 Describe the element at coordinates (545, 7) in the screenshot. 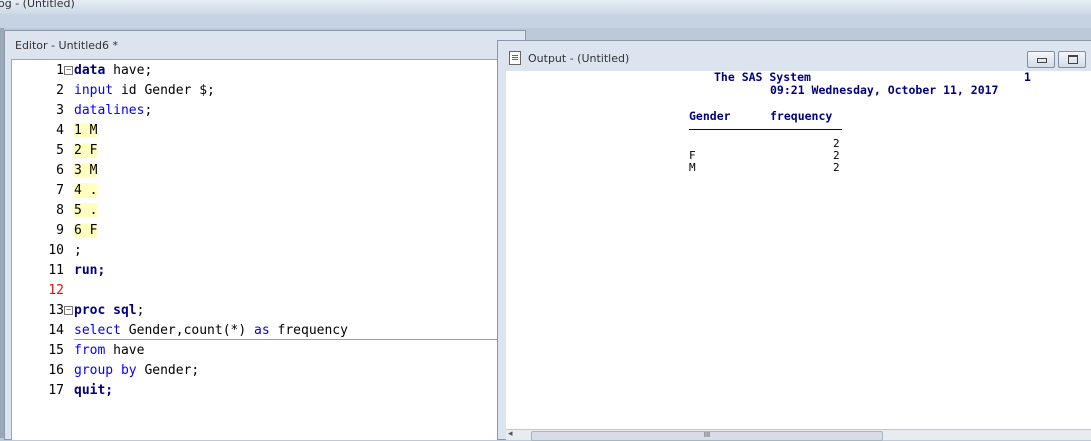

I see `log-window-titlebar: og - (Untitled)` at that location.